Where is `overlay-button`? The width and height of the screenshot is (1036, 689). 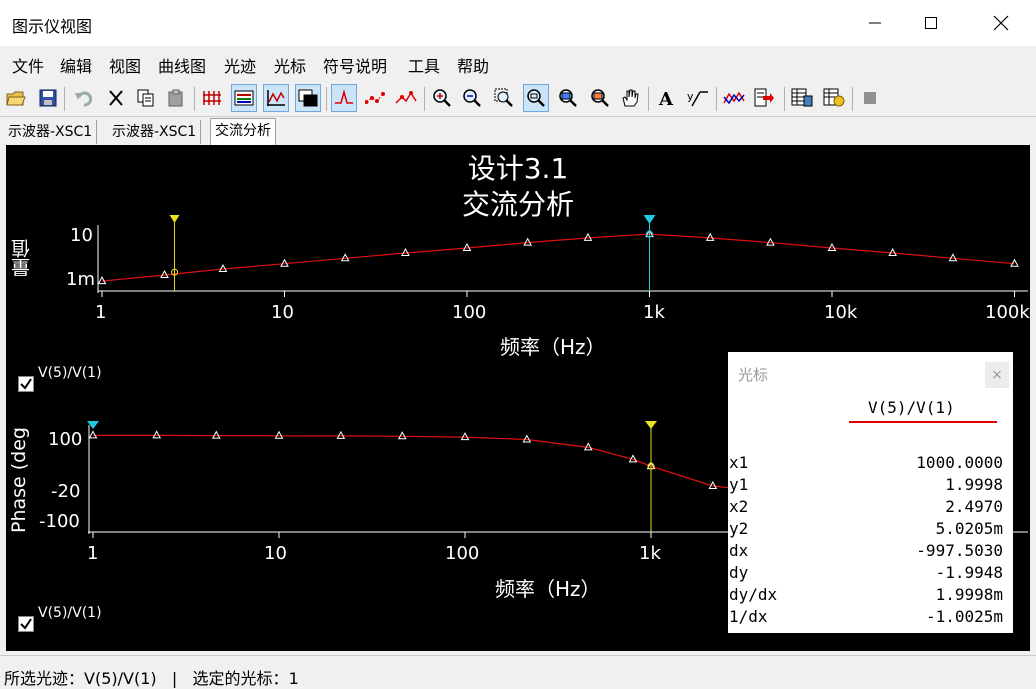
overlay-button is located at coordinates (308, 98).